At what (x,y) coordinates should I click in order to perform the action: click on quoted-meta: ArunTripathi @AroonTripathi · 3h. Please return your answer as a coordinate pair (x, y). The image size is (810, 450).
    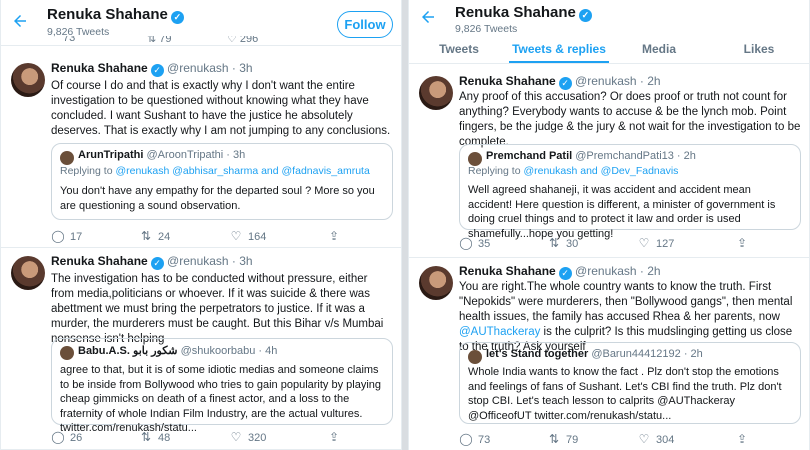
    Looking at the image, I should click on (232, 155).